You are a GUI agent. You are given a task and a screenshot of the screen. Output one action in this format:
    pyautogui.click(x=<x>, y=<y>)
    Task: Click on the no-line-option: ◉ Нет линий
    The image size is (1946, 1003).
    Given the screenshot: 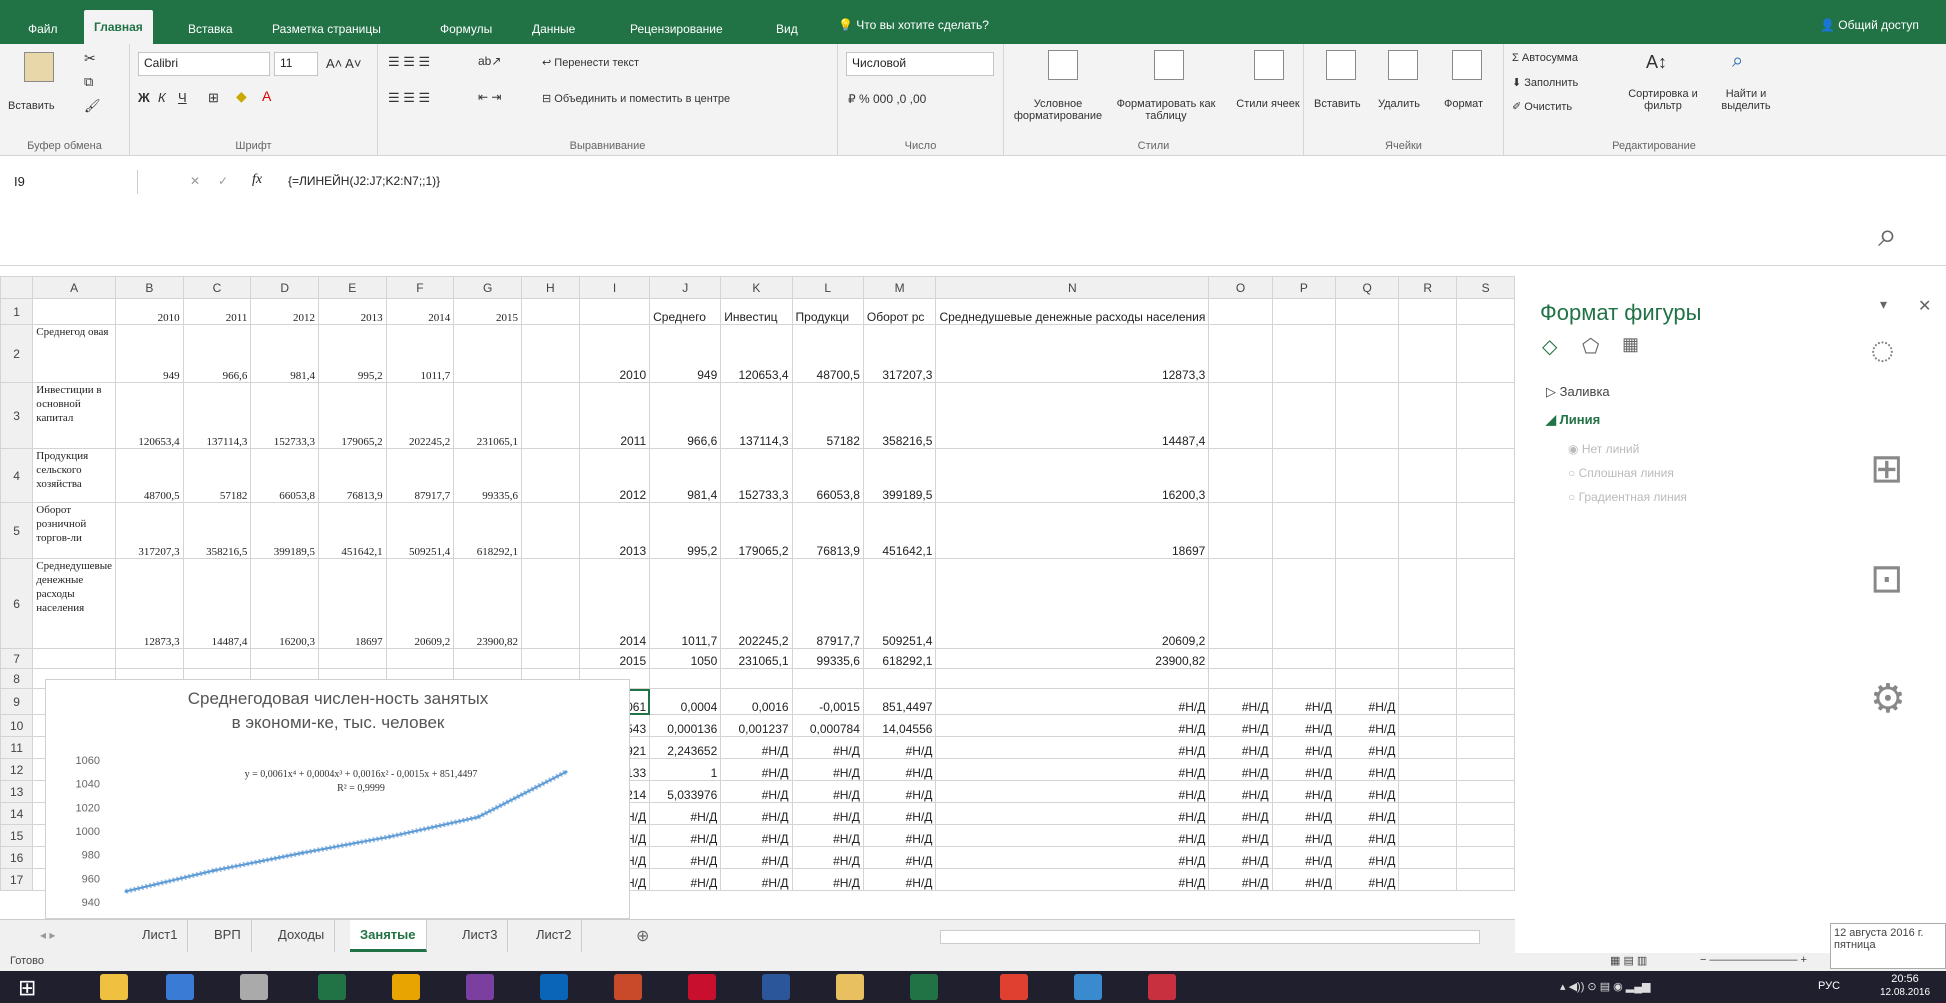 What is the action you would take?
    pyautogui.click(x=1603, y=449)
    